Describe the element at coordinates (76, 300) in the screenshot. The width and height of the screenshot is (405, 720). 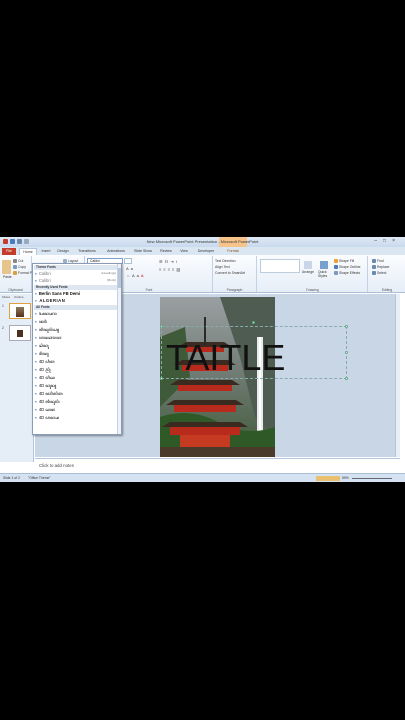
I see `font-option: T ALGERIAN` at that location.